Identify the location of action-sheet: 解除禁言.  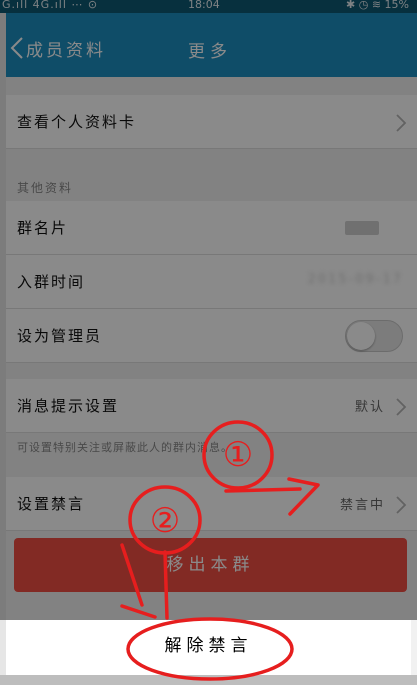
(208, 647).